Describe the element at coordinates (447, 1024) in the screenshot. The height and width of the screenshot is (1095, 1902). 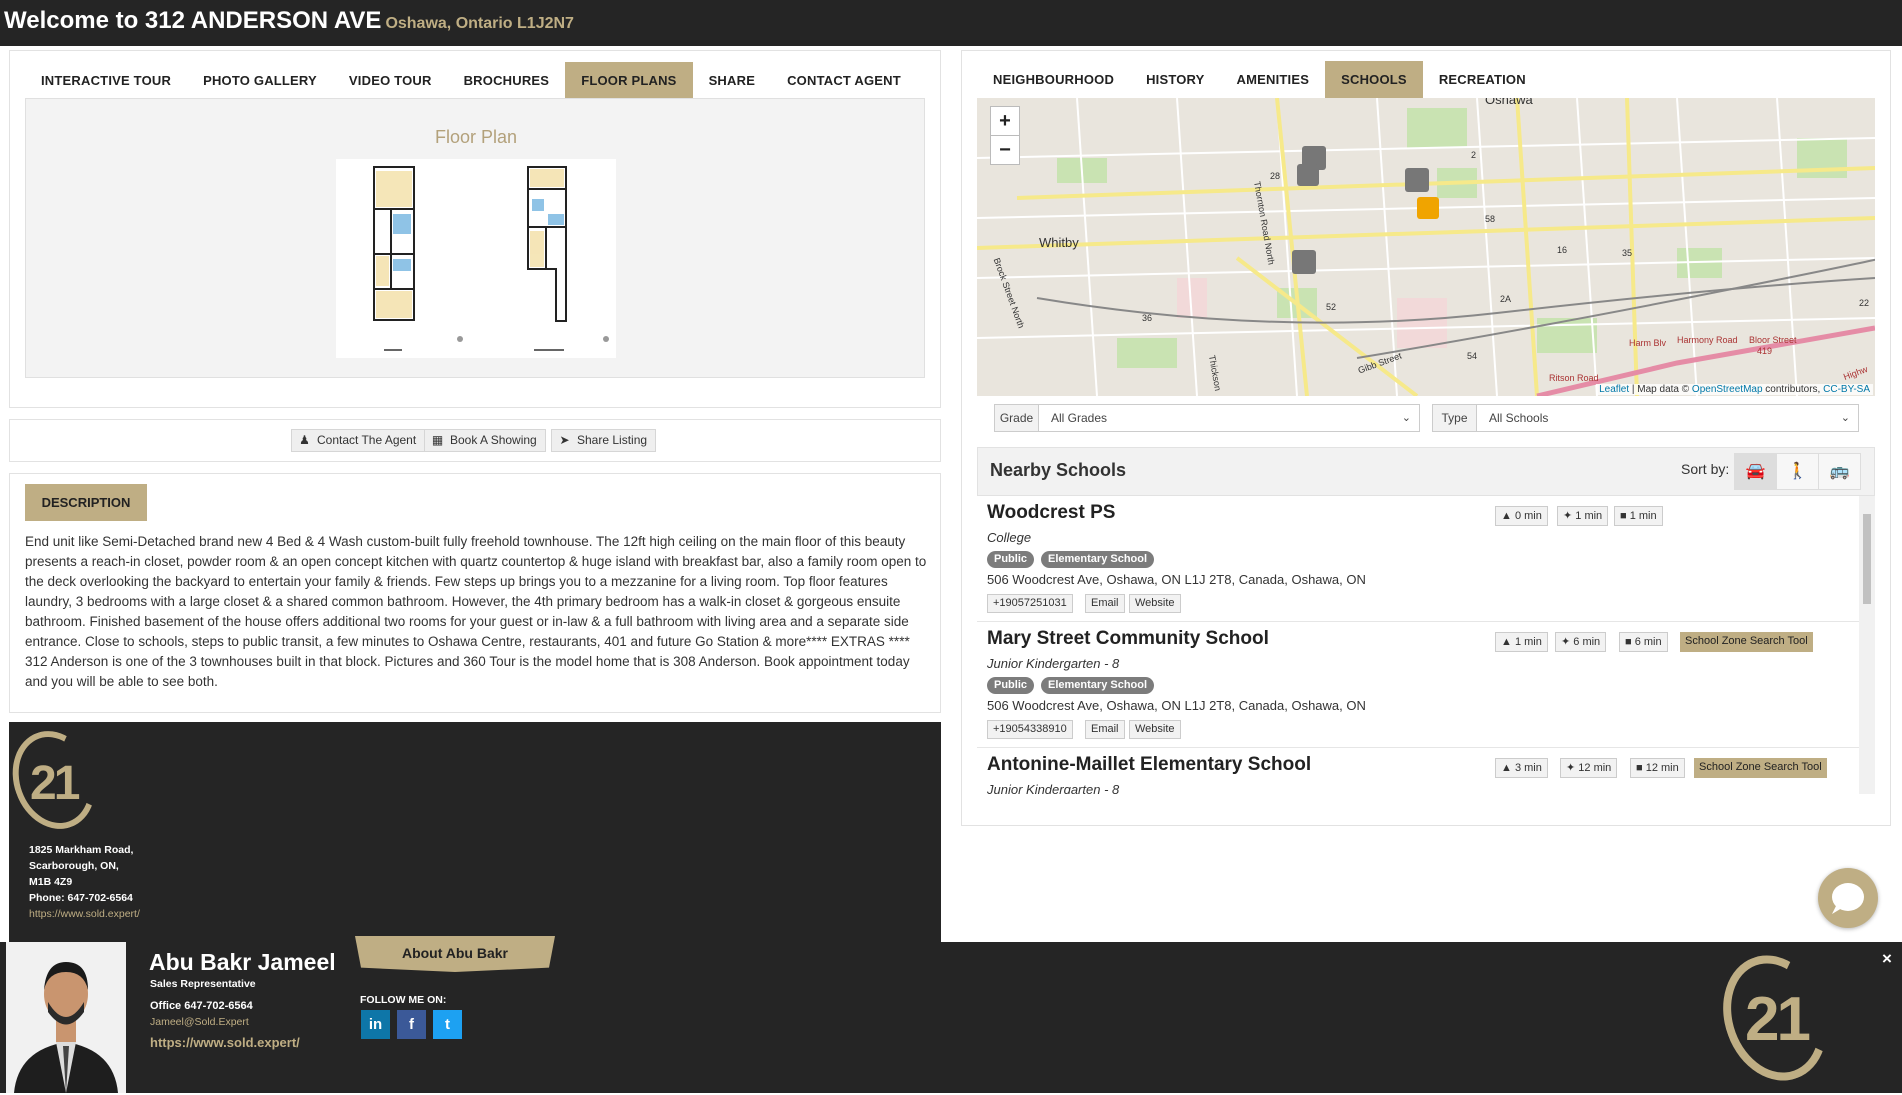
I see `twitter-icon: t` at that location.